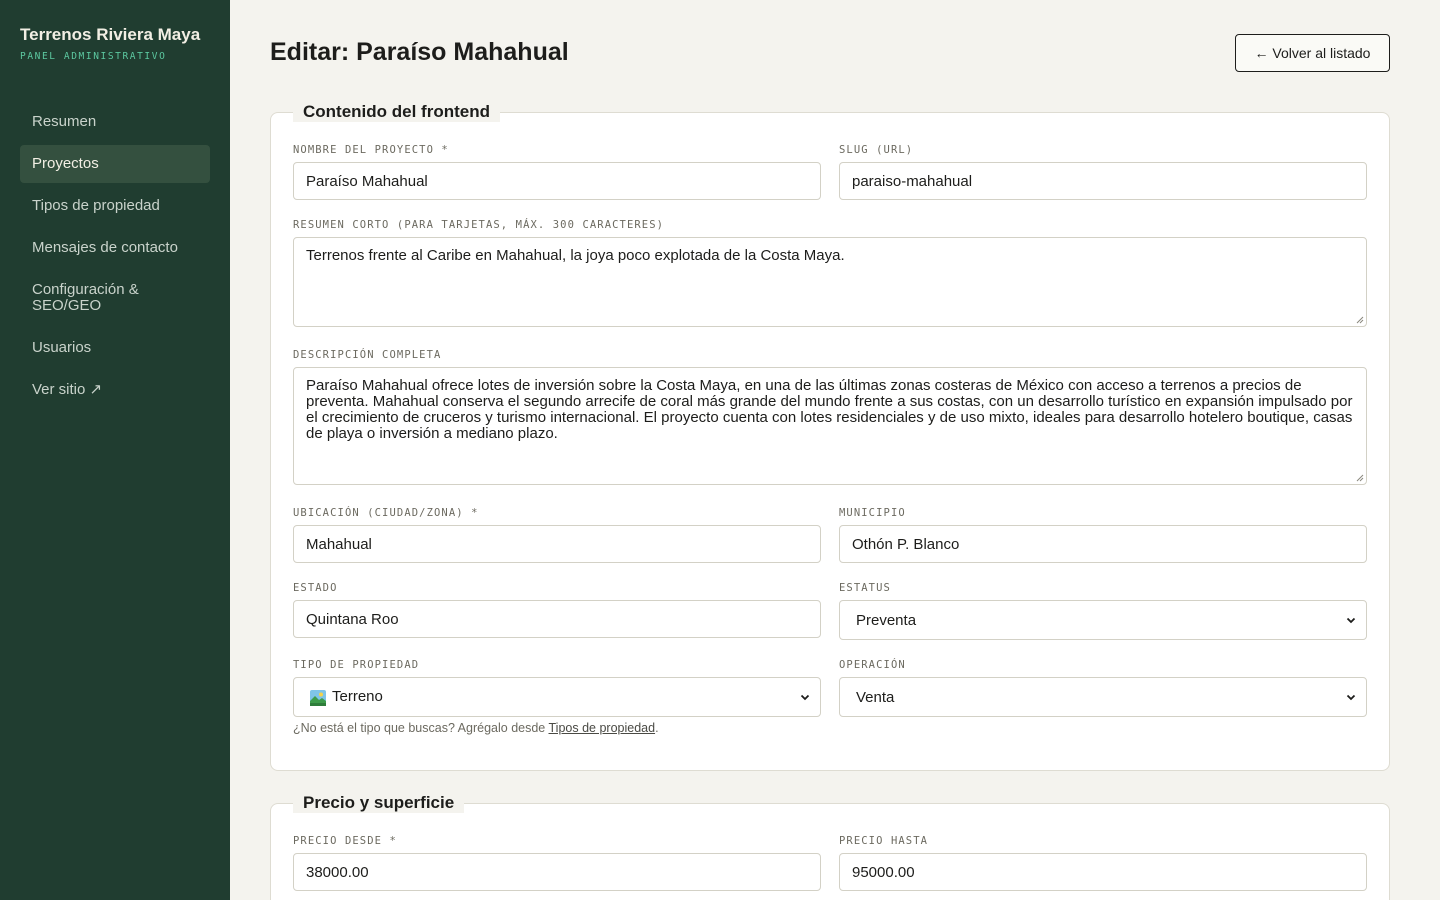 The width and height of the screenshot is (1440, 900). I want to click on operation-field: OPERACIÓN Venta, so click(1103, 688).